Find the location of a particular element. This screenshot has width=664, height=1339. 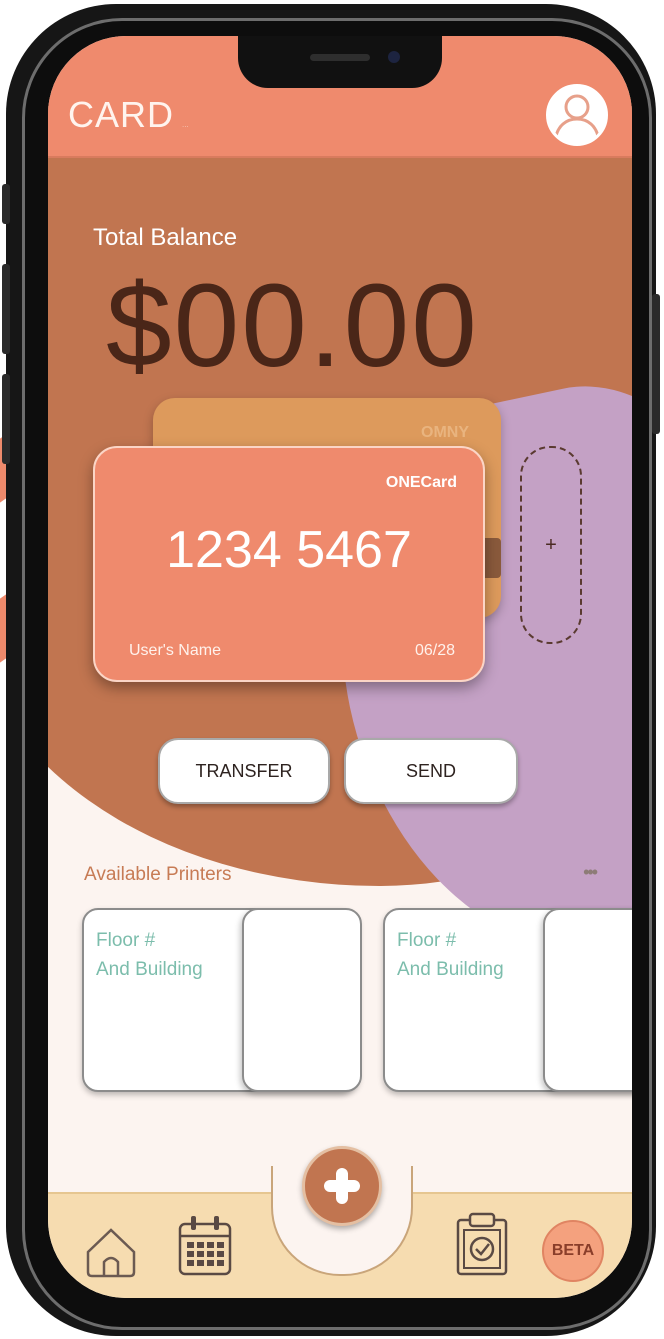

add-icon-vertical is located at coordinates (342, 1186).